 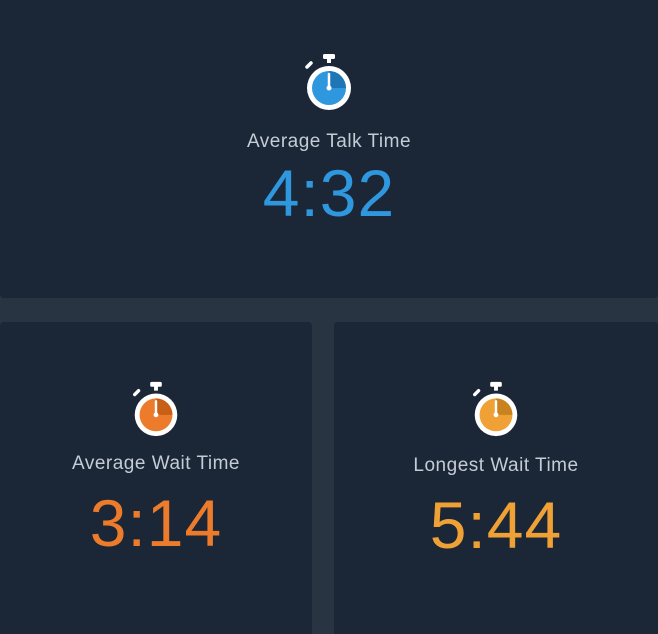 I want to click on metric-block: Average Wait Time 3:14, so click(x=156, y=469).